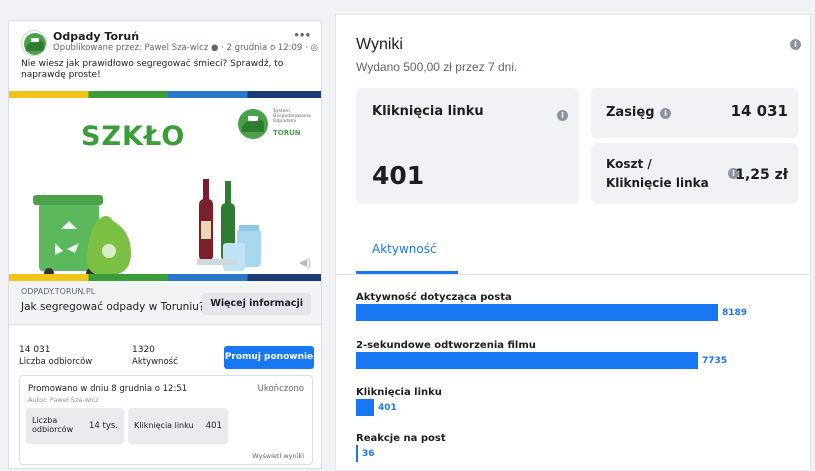 The image size is (815, 471). Describe the element at coordinates (53, 425) in the screenshot. I see `promo-reach-label: Liczba odbiorców` at that location.